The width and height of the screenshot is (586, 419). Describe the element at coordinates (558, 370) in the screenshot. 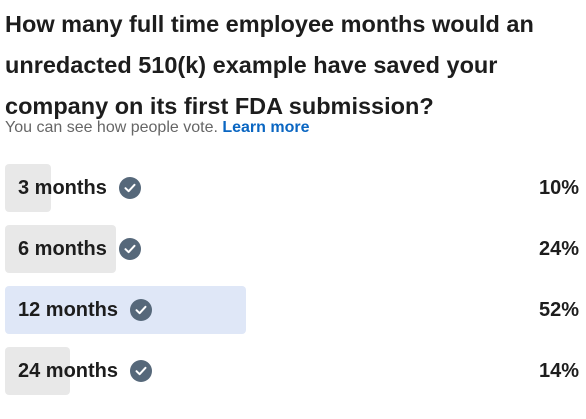

I see `option-percent: 14%` at that location.